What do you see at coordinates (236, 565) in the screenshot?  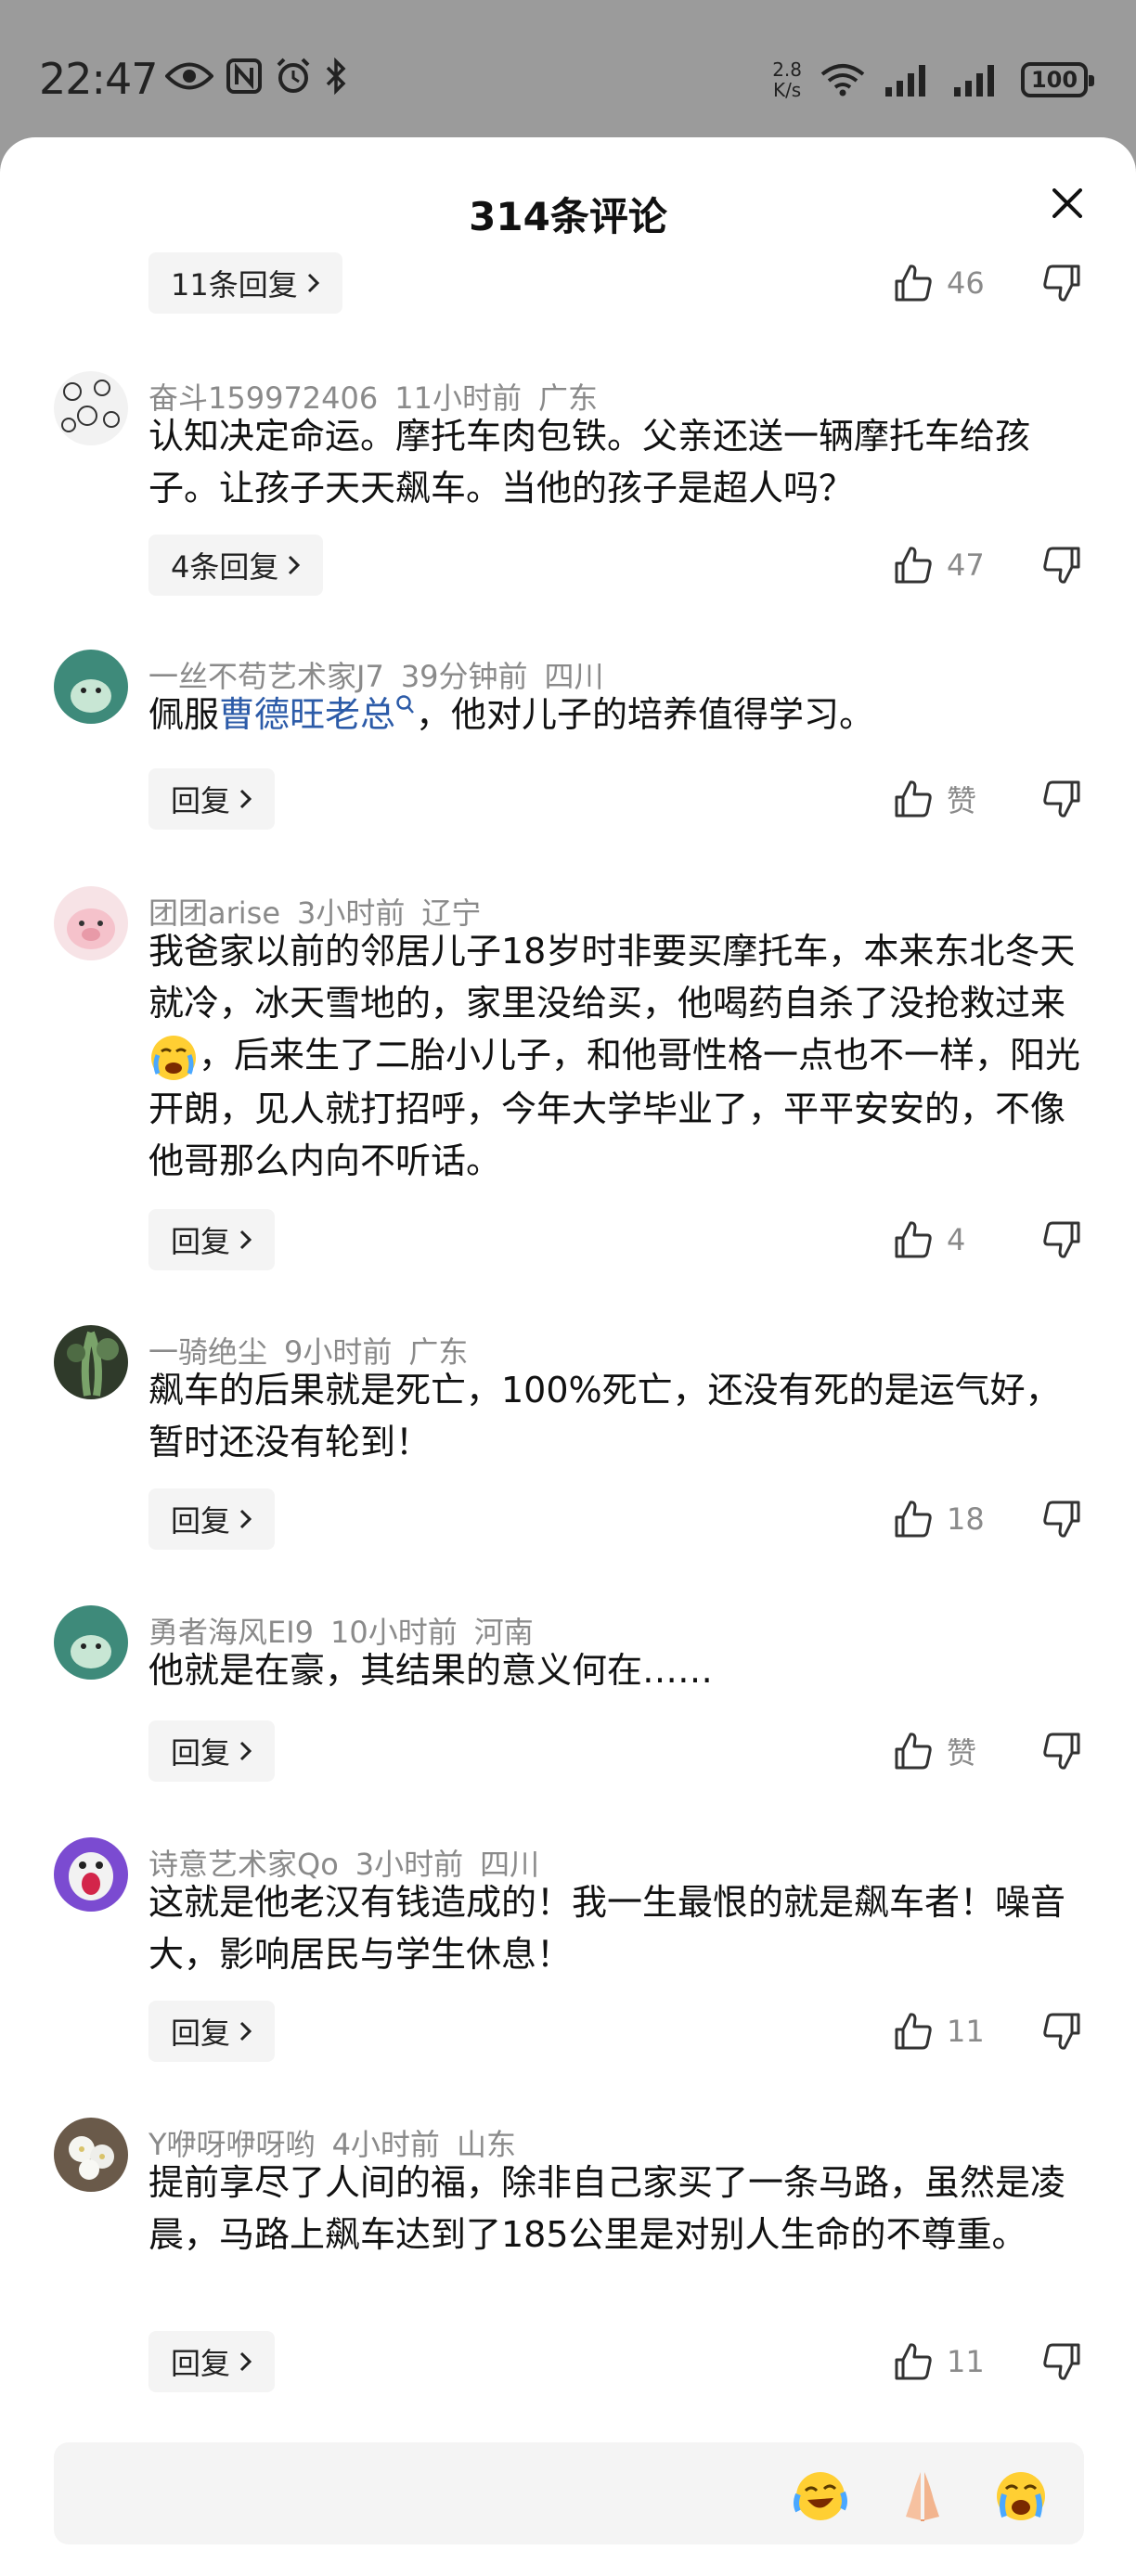 I see `reply-button: 4条回复` at bounding box center [236, 565].